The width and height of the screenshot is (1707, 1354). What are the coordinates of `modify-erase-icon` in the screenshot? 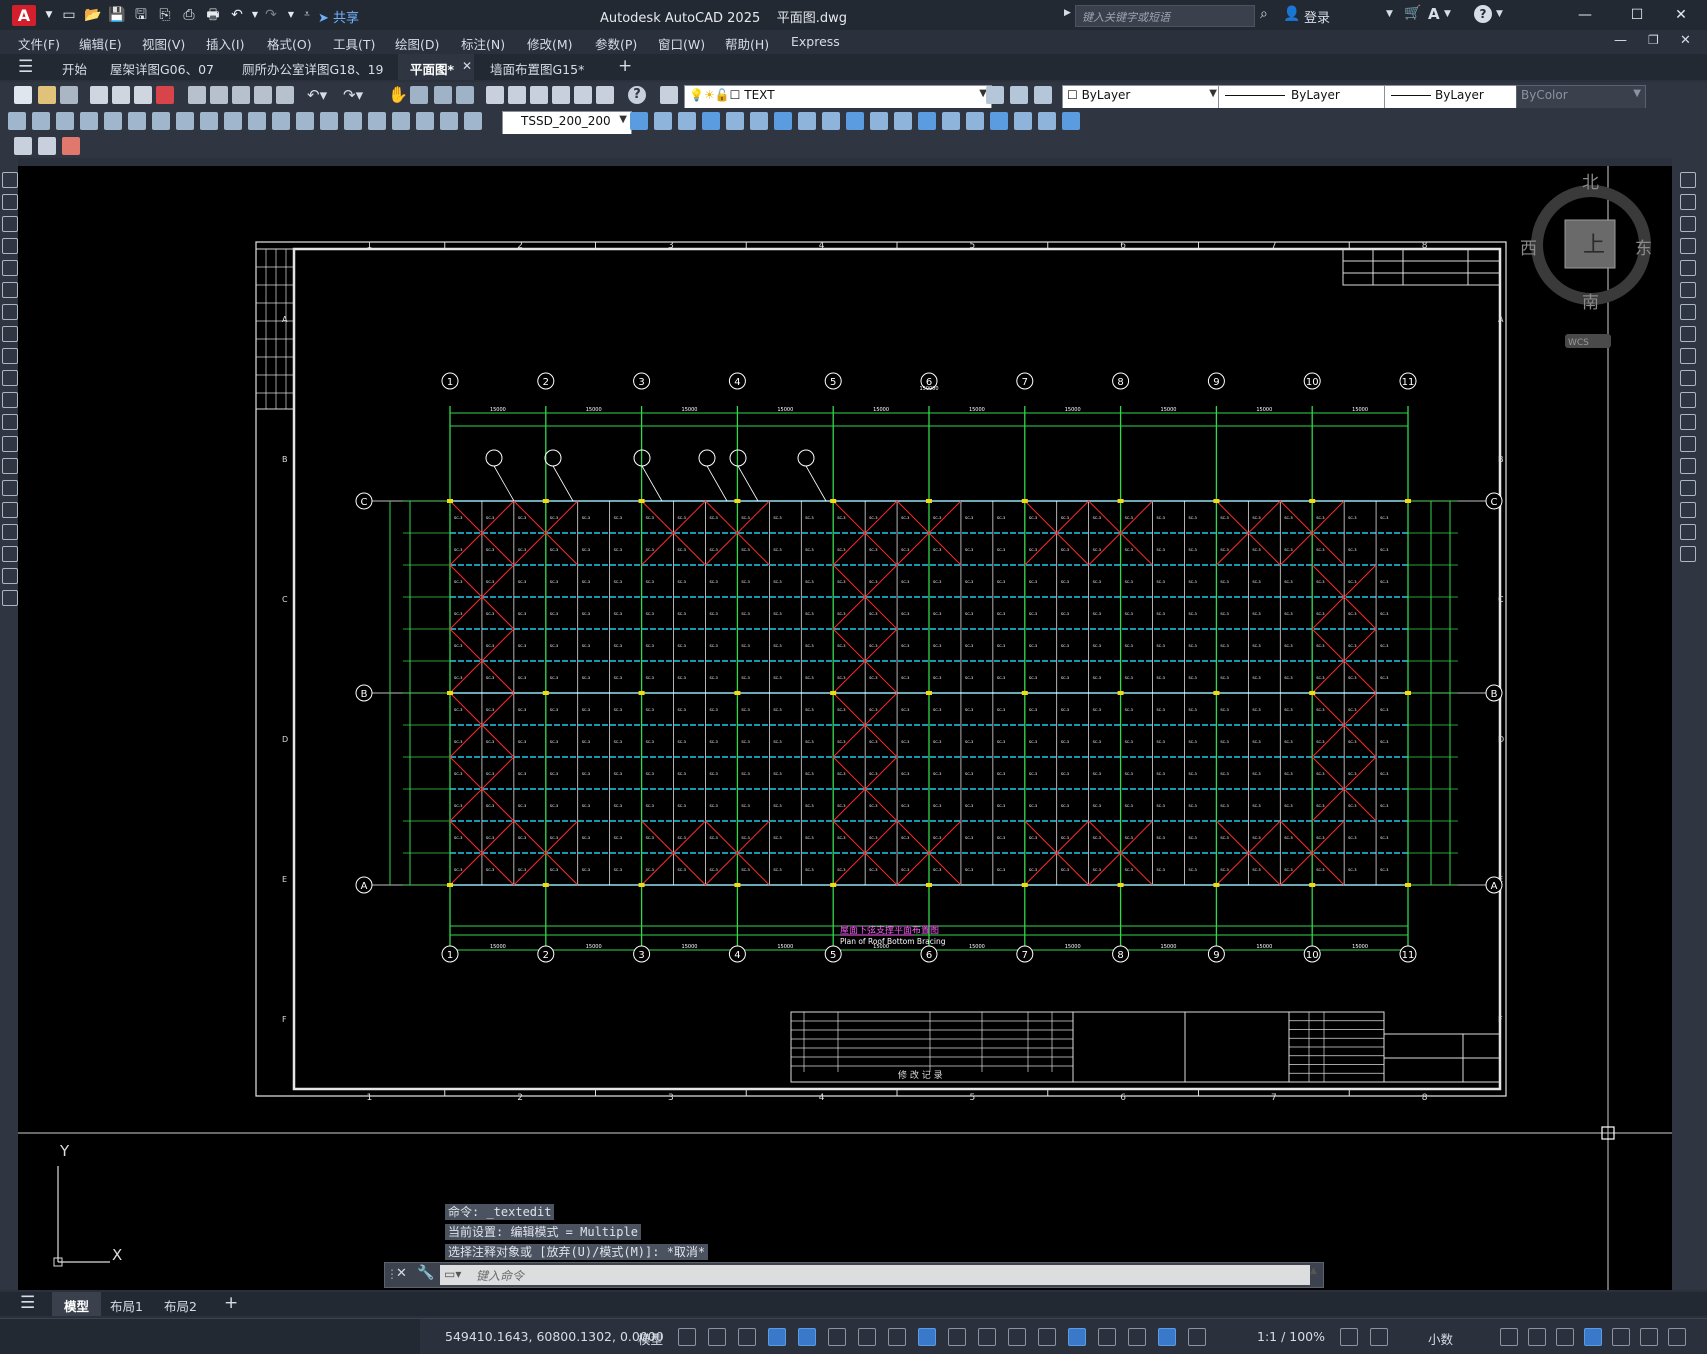 It's located at (1688, 180).